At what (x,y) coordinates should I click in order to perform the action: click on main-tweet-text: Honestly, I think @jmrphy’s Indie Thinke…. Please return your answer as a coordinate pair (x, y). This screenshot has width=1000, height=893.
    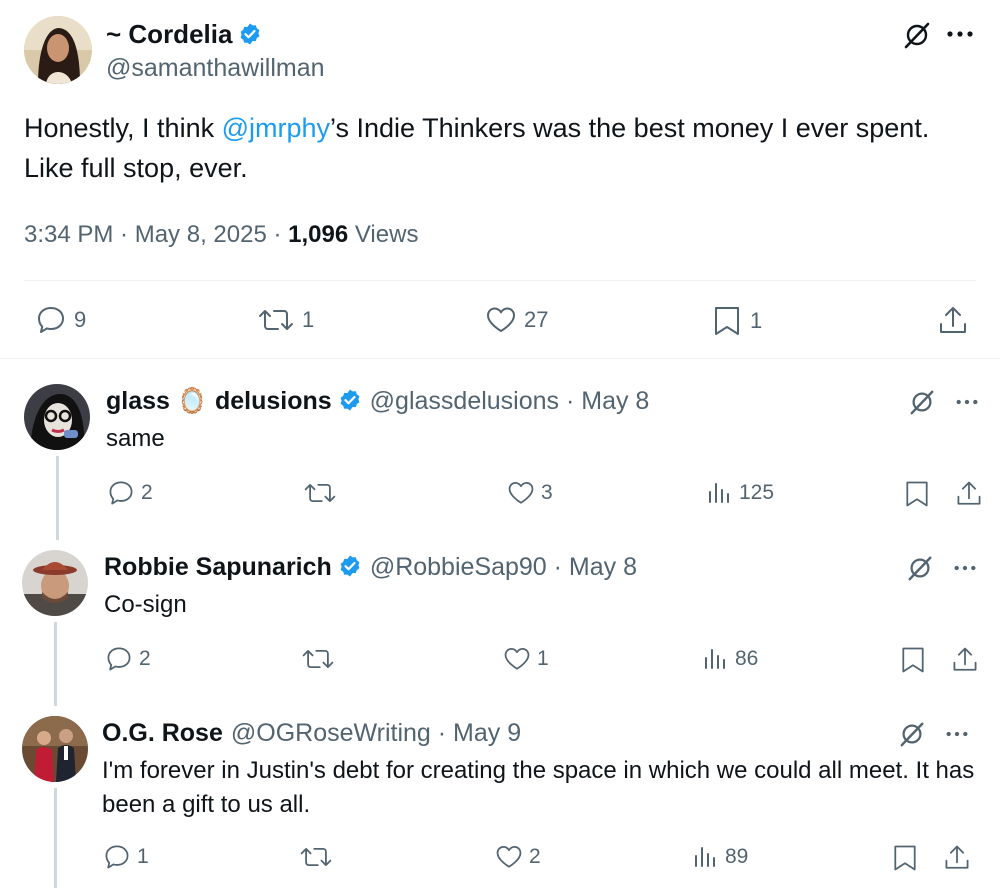
    Looking at the image, I should click on (499, 148).